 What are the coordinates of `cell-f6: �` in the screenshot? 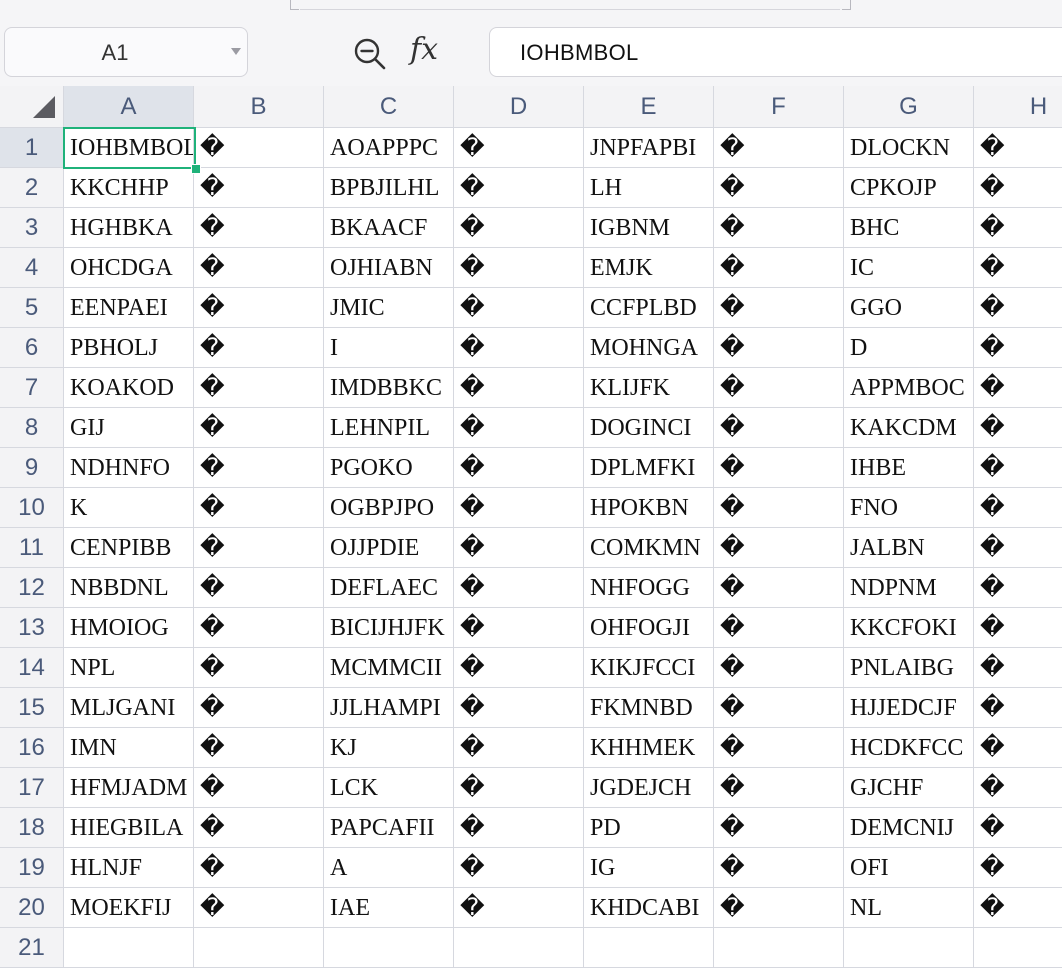 It's located at (779, 348).